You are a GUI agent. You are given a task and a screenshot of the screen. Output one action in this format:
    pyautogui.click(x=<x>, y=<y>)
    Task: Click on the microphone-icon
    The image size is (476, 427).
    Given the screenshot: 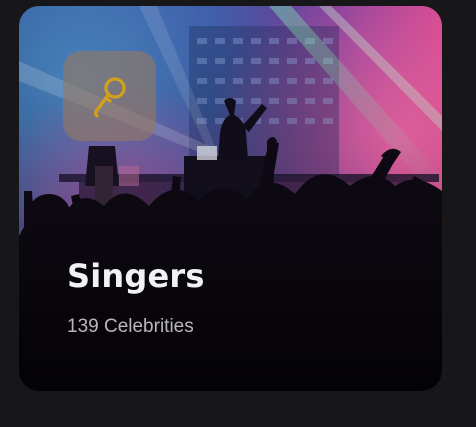 What is the action you would take?
    pyautogui.click(x=109, y=97)
    